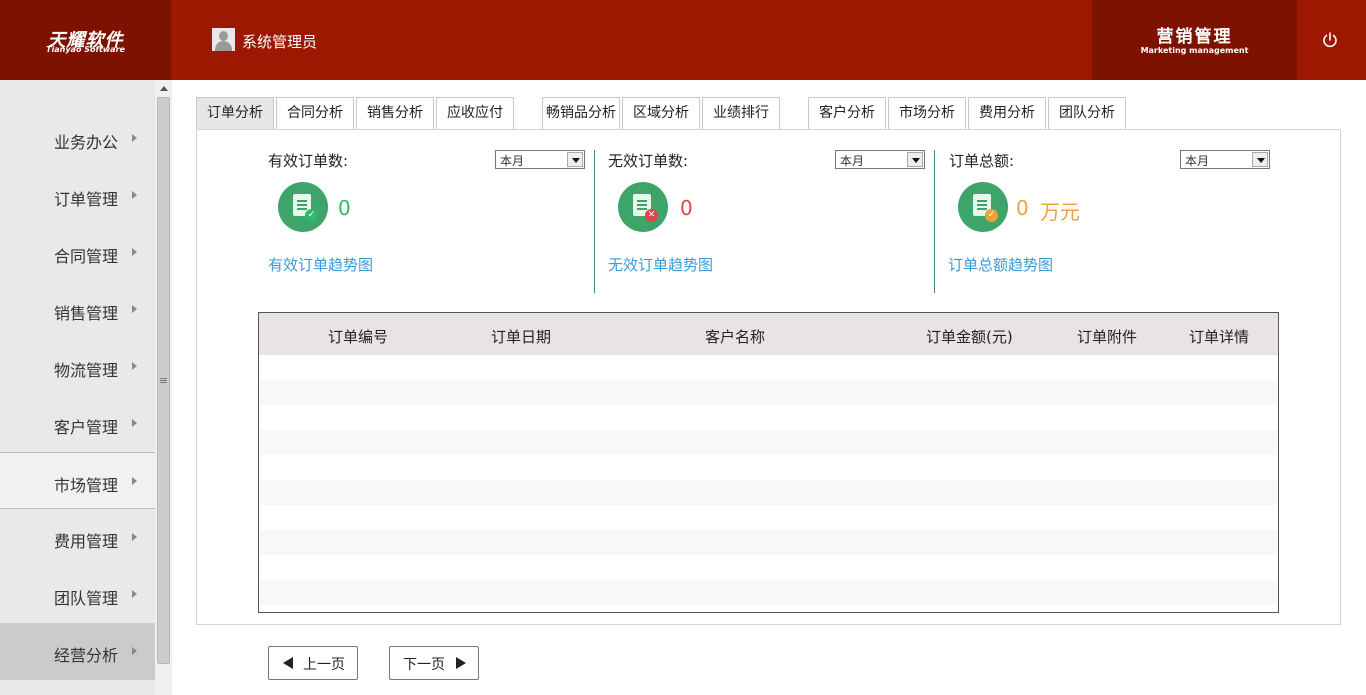 This screenshot has width=1366, height=695. I want to click on sidebar-item-label: 团队管理, so click(86, 598).